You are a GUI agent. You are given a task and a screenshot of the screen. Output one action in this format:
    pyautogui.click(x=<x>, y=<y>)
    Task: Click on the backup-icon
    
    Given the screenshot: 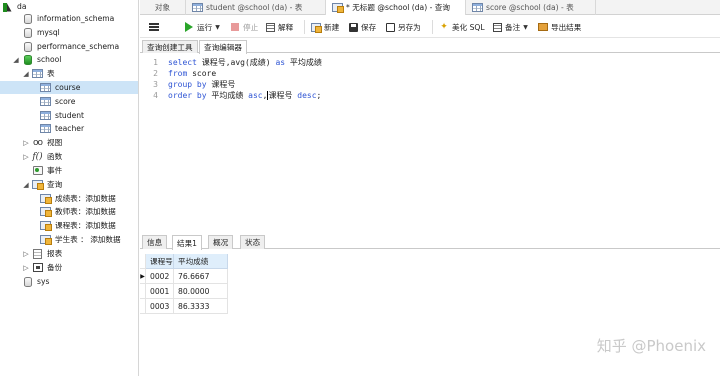 What is the action you would take?
    pyautogui.click(x=37, y=267)
    